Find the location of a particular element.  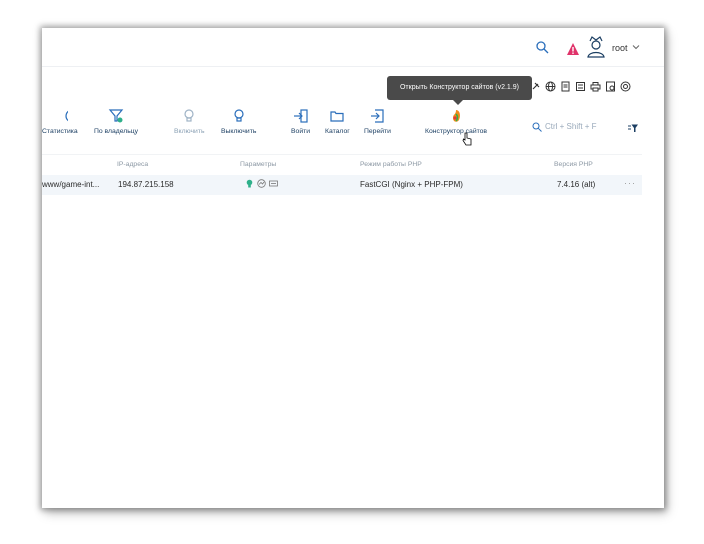

params-cell is located at coordinates (261, 183).